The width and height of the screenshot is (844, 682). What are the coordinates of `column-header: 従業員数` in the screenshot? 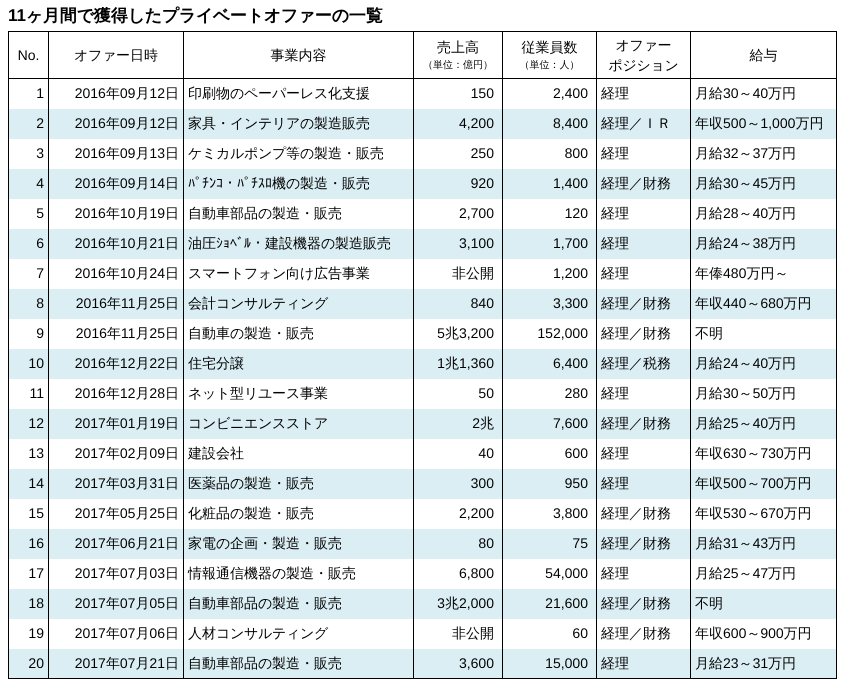 It's located at (550, 47).